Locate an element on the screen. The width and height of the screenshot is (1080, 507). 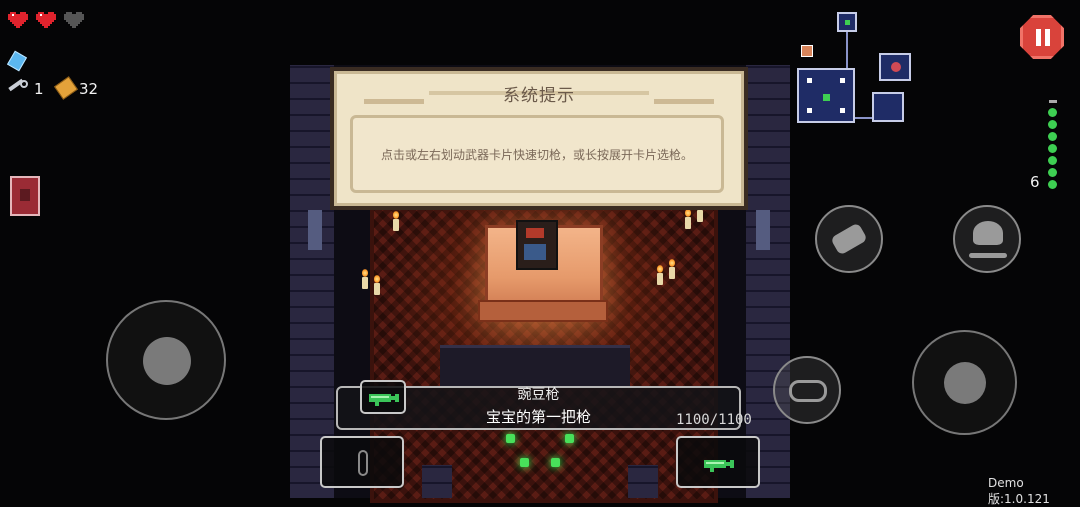
reload-button is located at coordinates (849, 239).